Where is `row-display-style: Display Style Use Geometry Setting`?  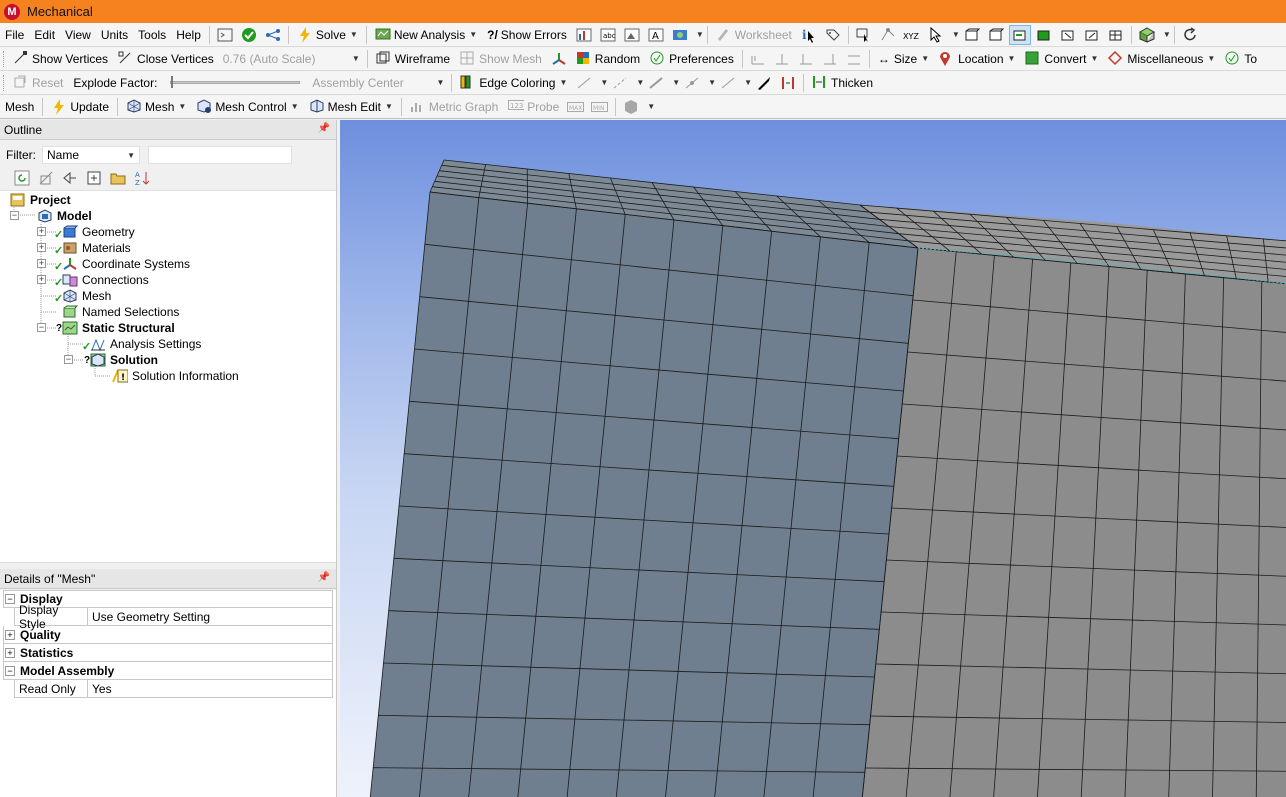 row-display-style: Display Style Use Geometry Setting is located at coordinates (173, 617).